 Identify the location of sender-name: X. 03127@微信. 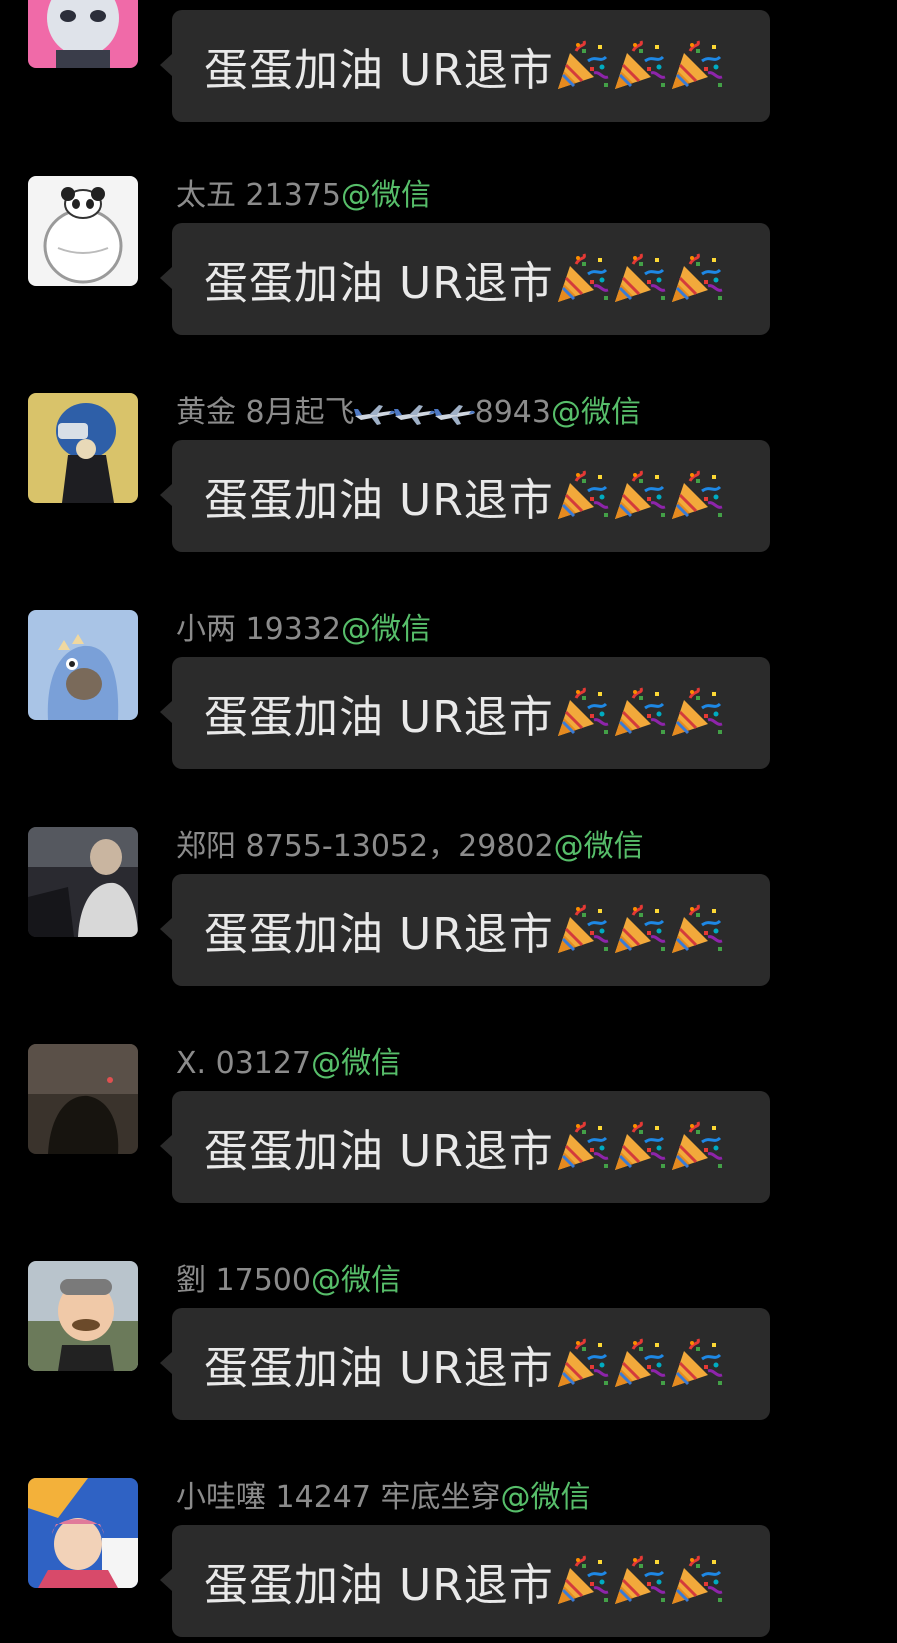
(289, 1063).